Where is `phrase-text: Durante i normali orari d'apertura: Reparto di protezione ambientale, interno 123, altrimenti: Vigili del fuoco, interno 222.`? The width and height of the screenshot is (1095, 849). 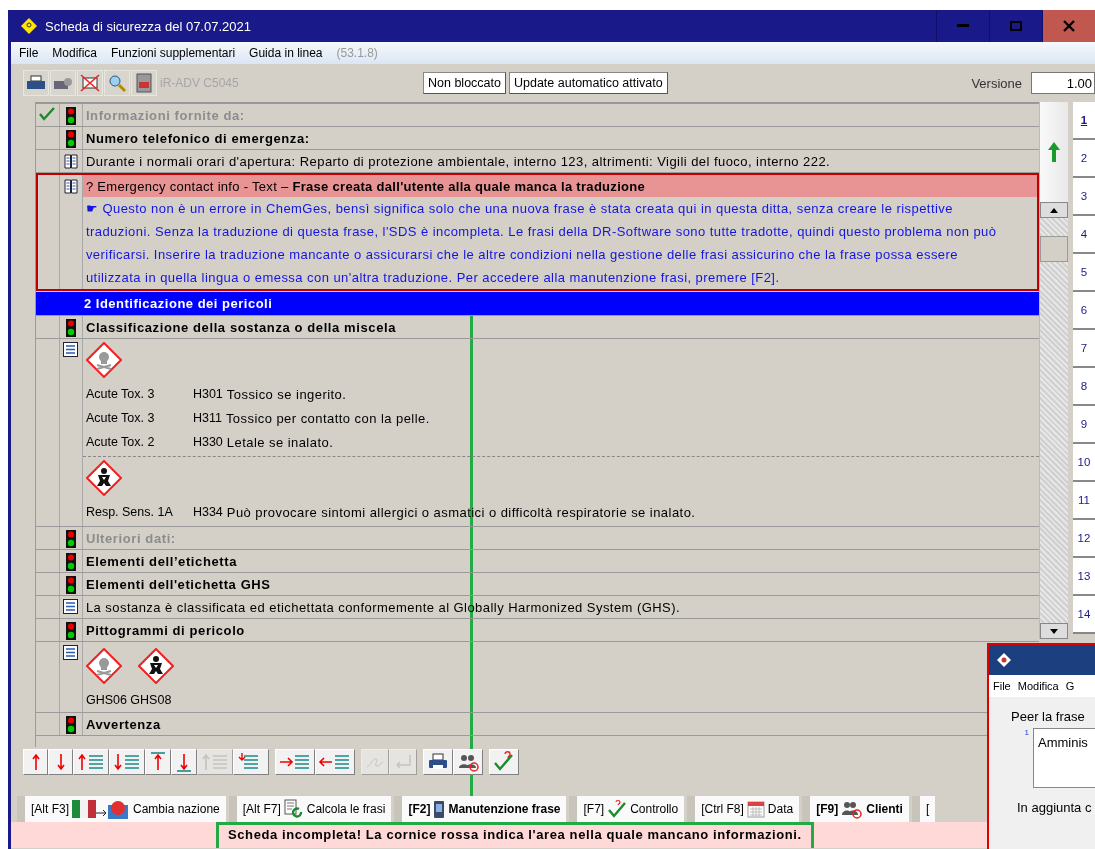
phrase-text: Durante i normali orari d'apertura: Reparto di protezione ambientale, interno 123, altrimenti: Vigili del fuoco, interno 222. is located at coordinates (458, 161).